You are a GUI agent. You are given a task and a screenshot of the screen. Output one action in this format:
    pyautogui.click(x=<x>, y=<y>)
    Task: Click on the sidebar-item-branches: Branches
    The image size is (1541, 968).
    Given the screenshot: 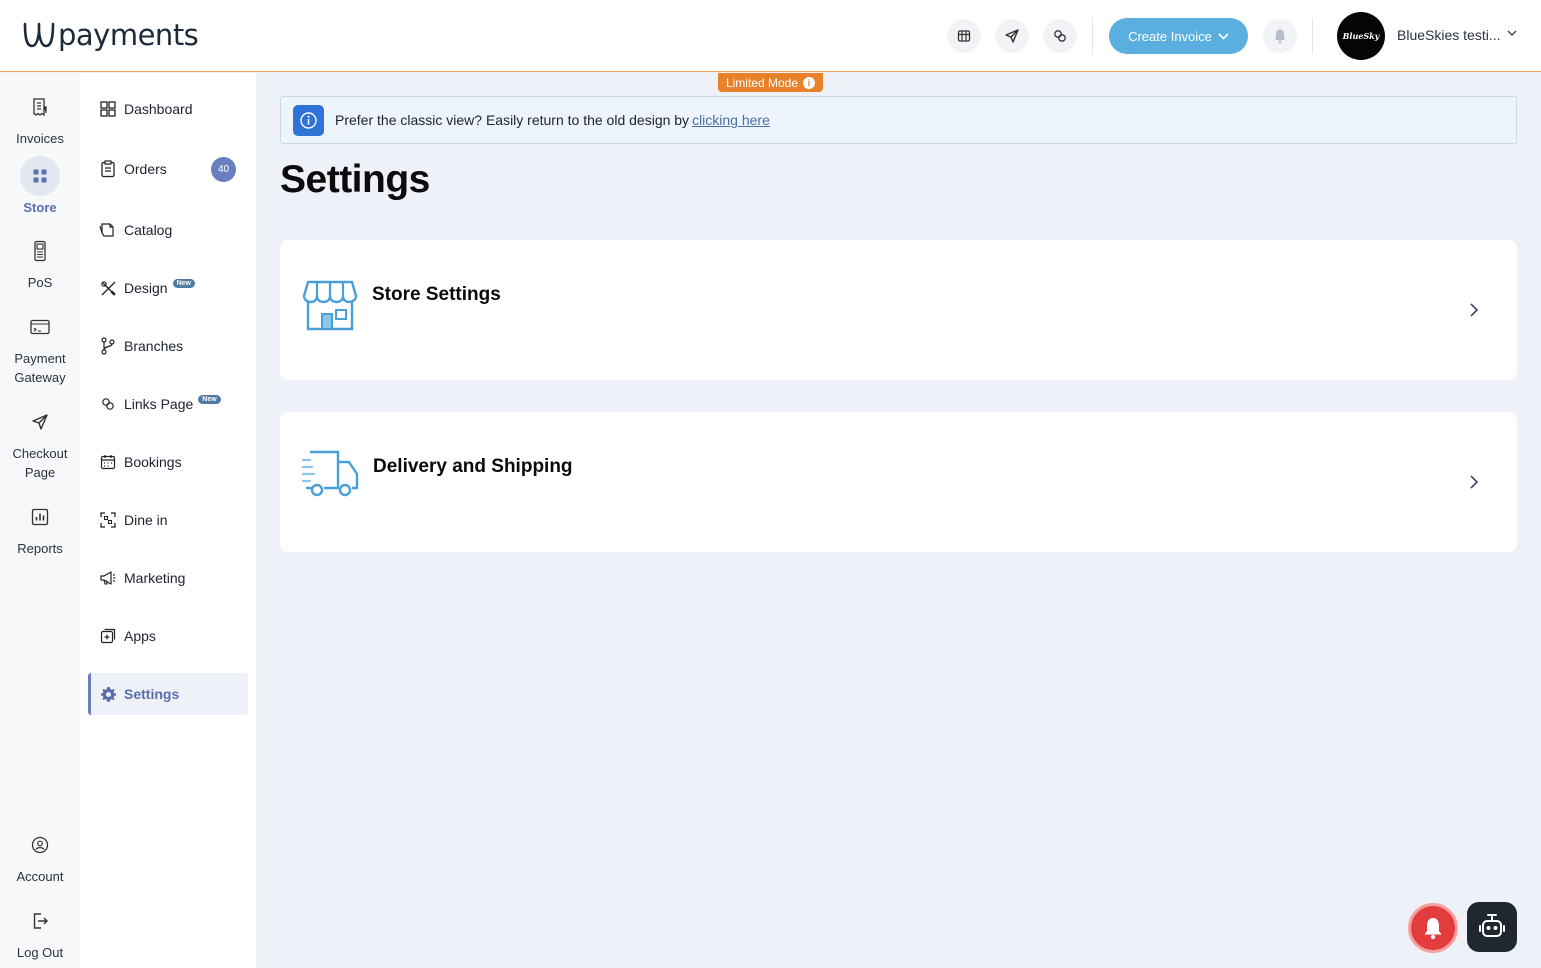 What is the action you would take?
    pyautogui.click(x=168, y=346)
    